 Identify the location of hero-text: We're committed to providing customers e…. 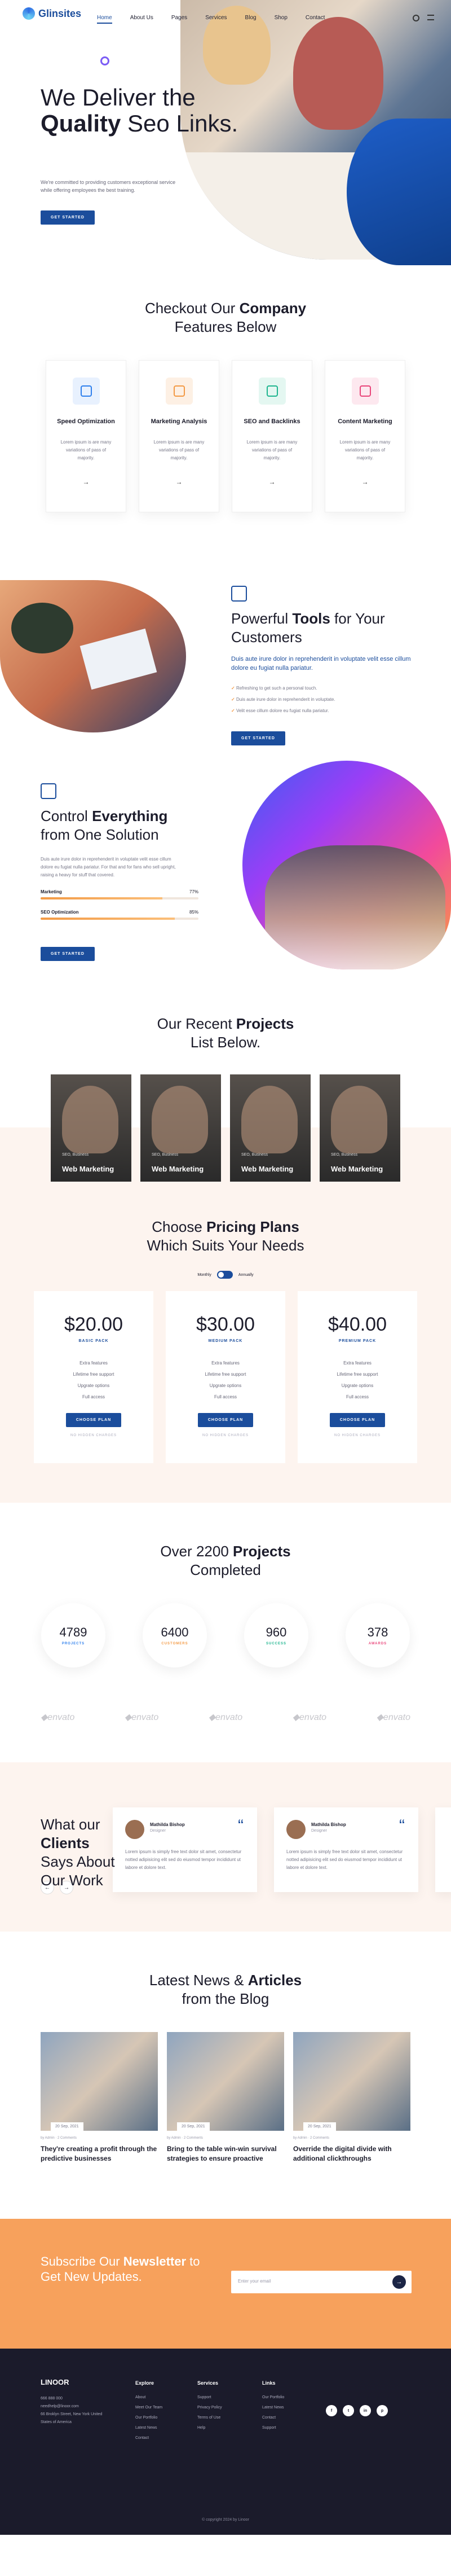
(108, 186).